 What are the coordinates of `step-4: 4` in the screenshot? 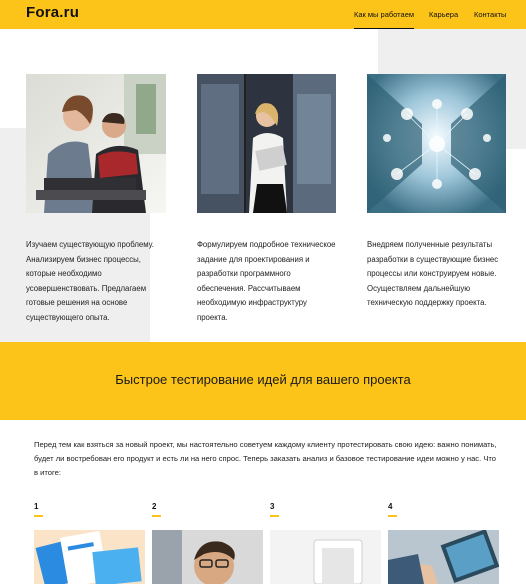 It's located at (392, 509).